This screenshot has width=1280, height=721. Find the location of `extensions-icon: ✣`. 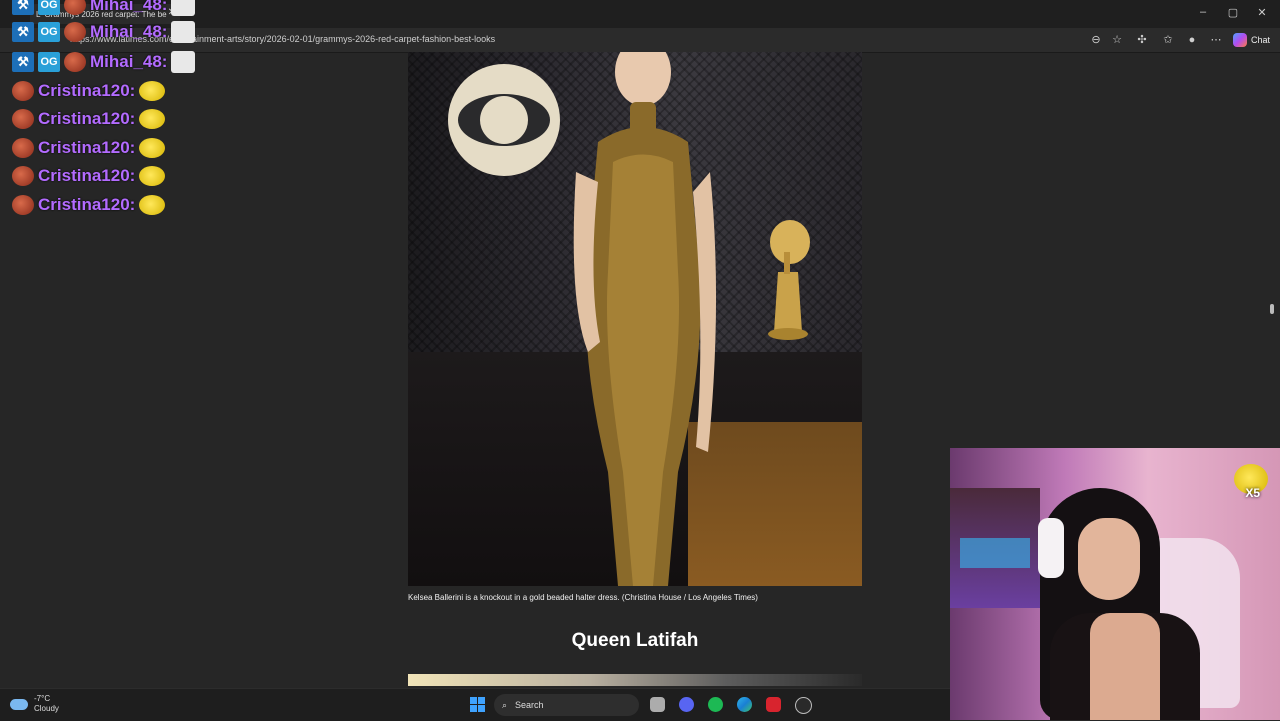

extensions-icon: ✣ is located at coordinates (1142, 40).